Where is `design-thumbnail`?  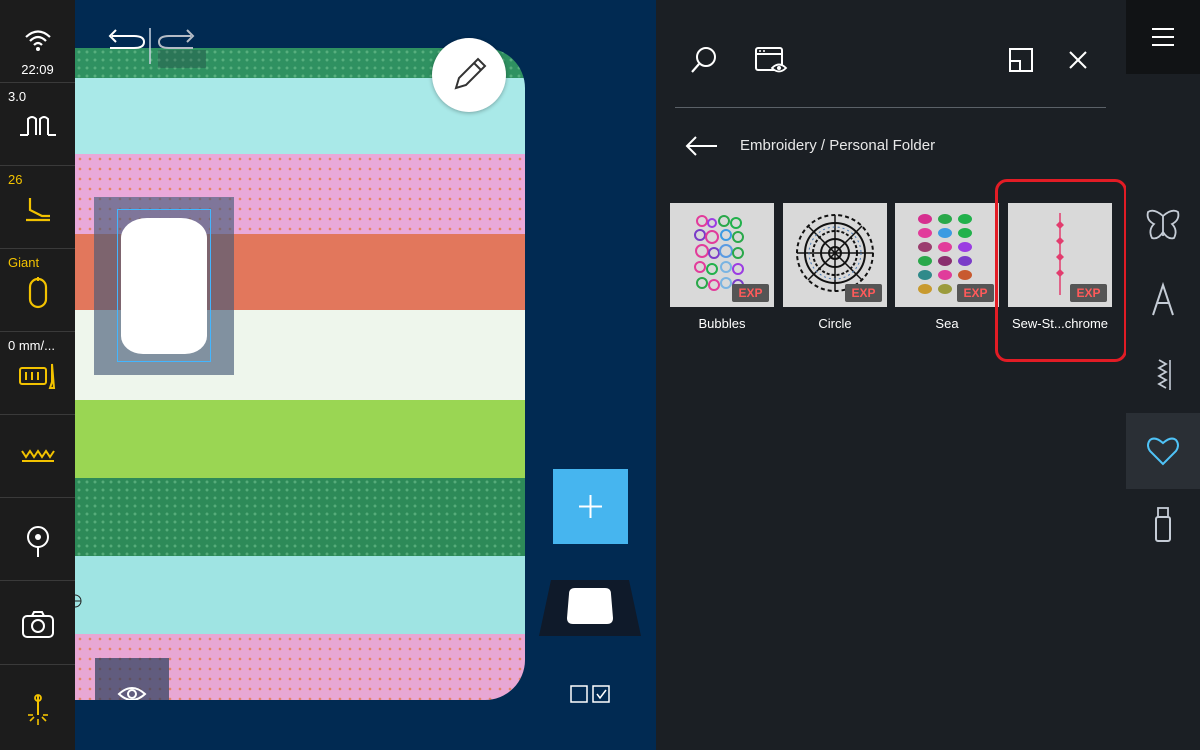 design-thumbnail is located at coordinates (590, 608).